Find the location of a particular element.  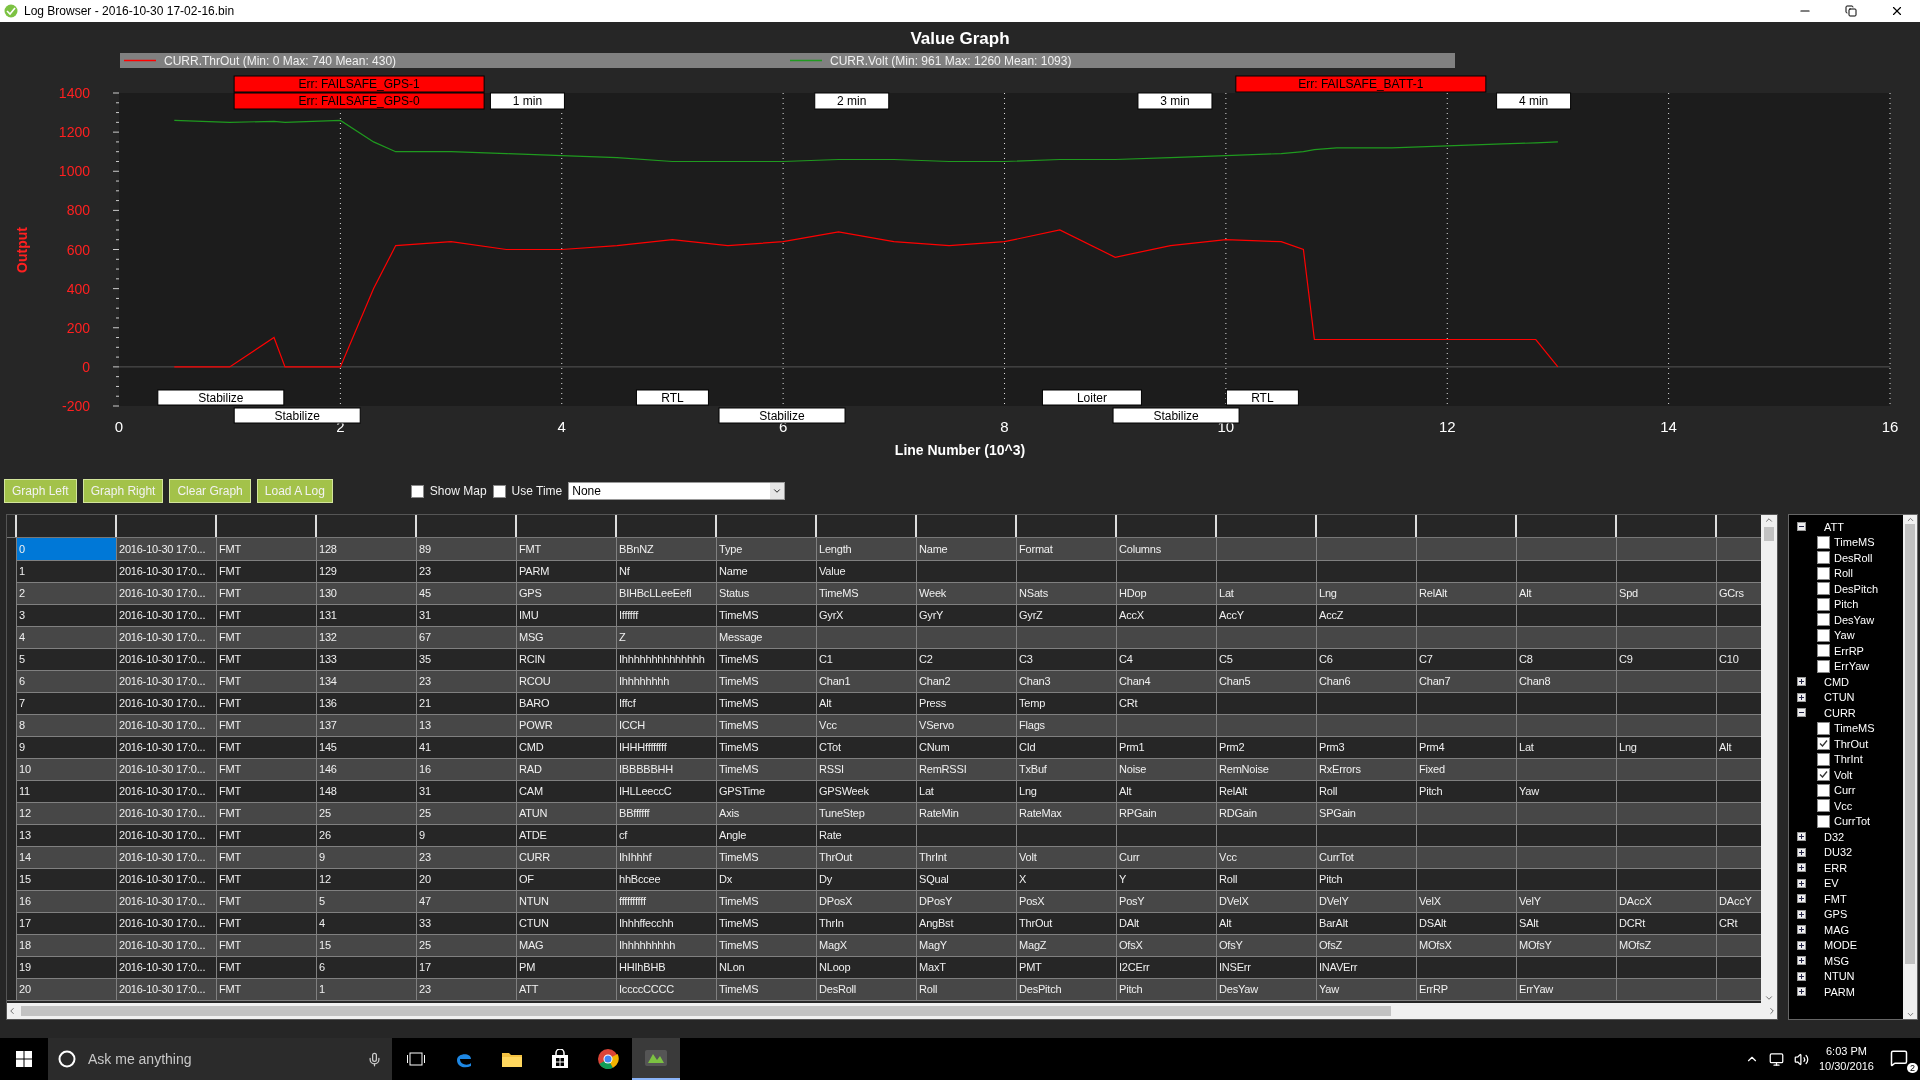

network-icon is located at coordinates (1776, 1059).